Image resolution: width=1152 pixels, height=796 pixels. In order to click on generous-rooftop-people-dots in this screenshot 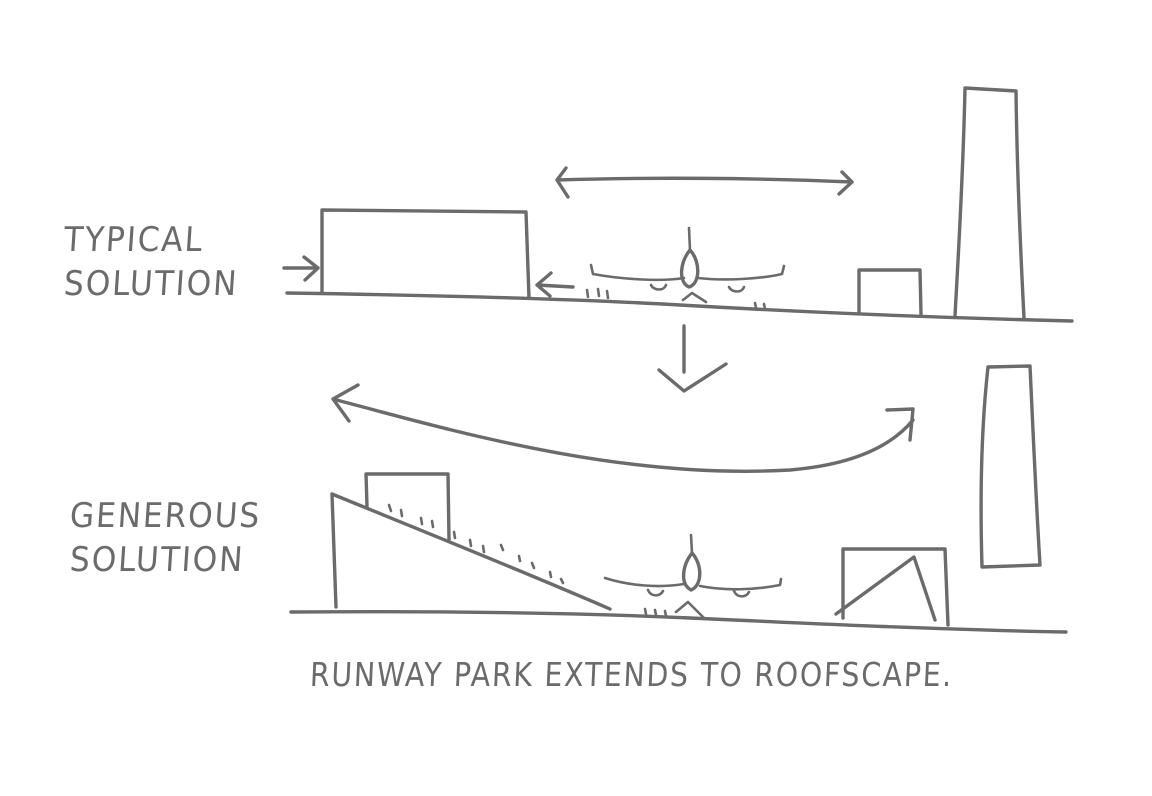, I will do `click(476, 544)`.